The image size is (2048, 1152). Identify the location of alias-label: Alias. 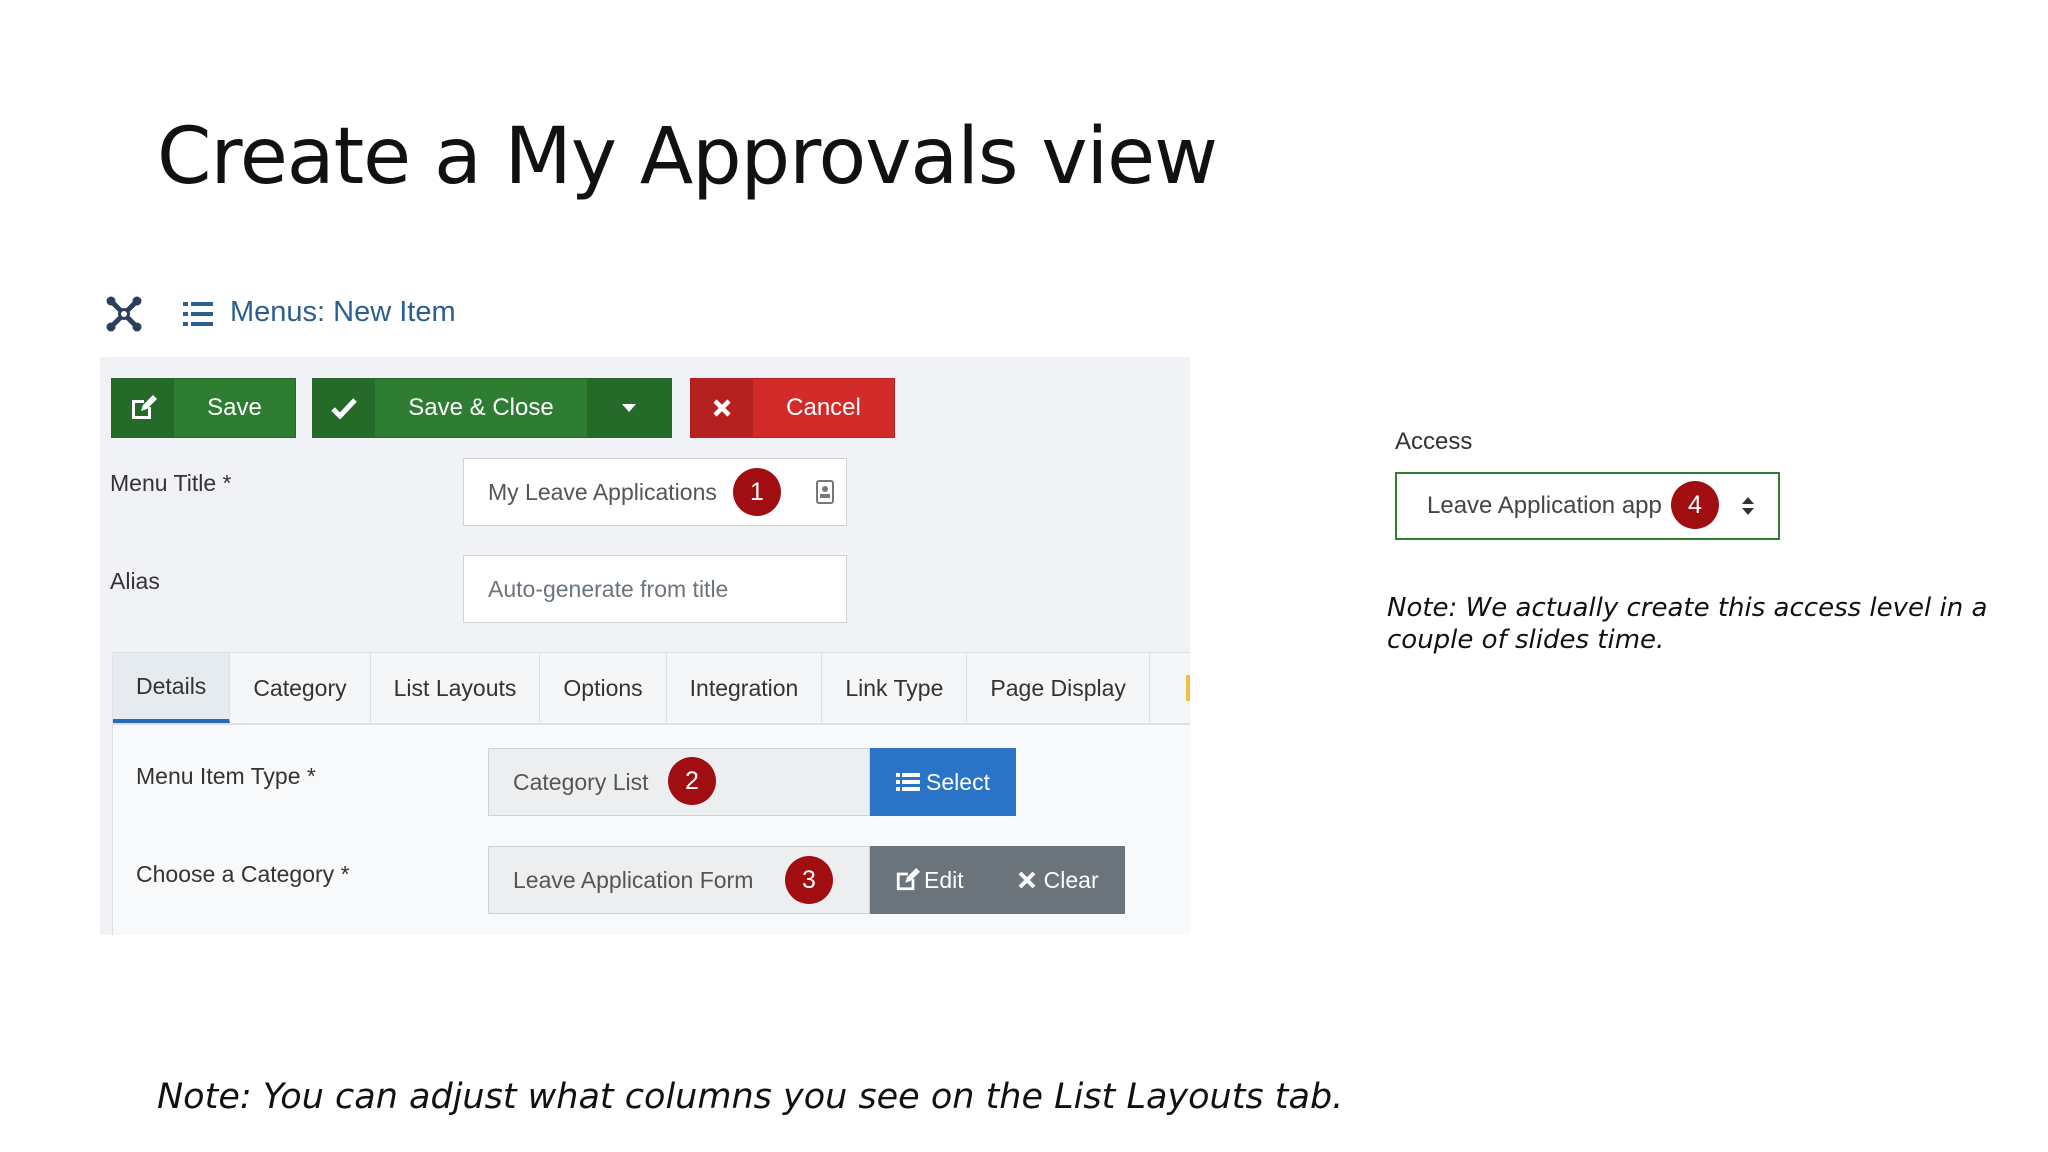
(135, 581).